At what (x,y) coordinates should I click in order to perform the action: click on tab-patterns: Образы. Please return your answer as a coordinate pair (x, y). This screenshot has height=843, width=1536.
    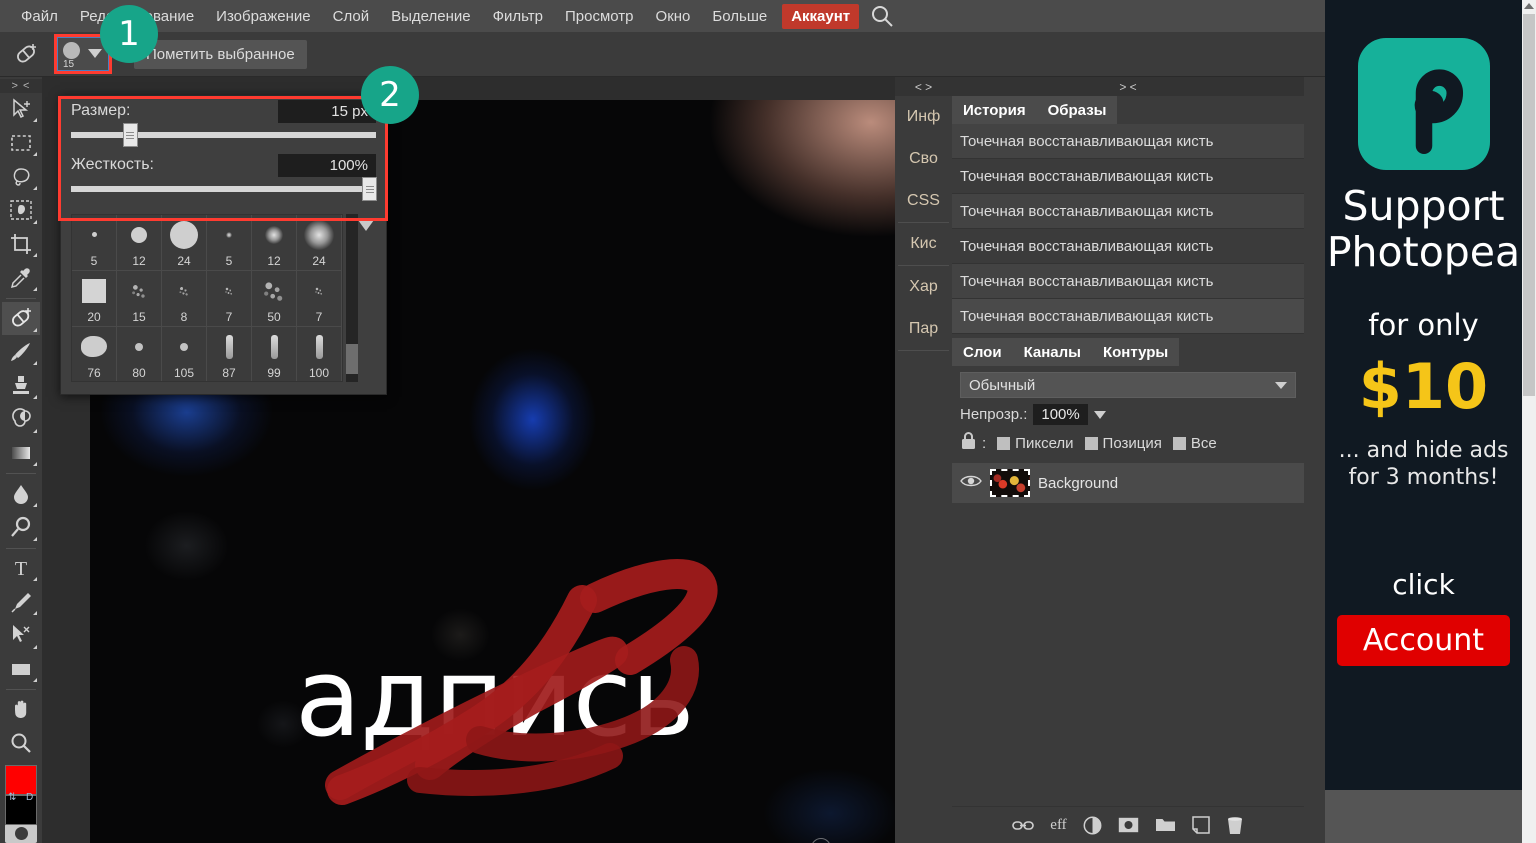
    Looking at the image, I should click on (1077, 110).